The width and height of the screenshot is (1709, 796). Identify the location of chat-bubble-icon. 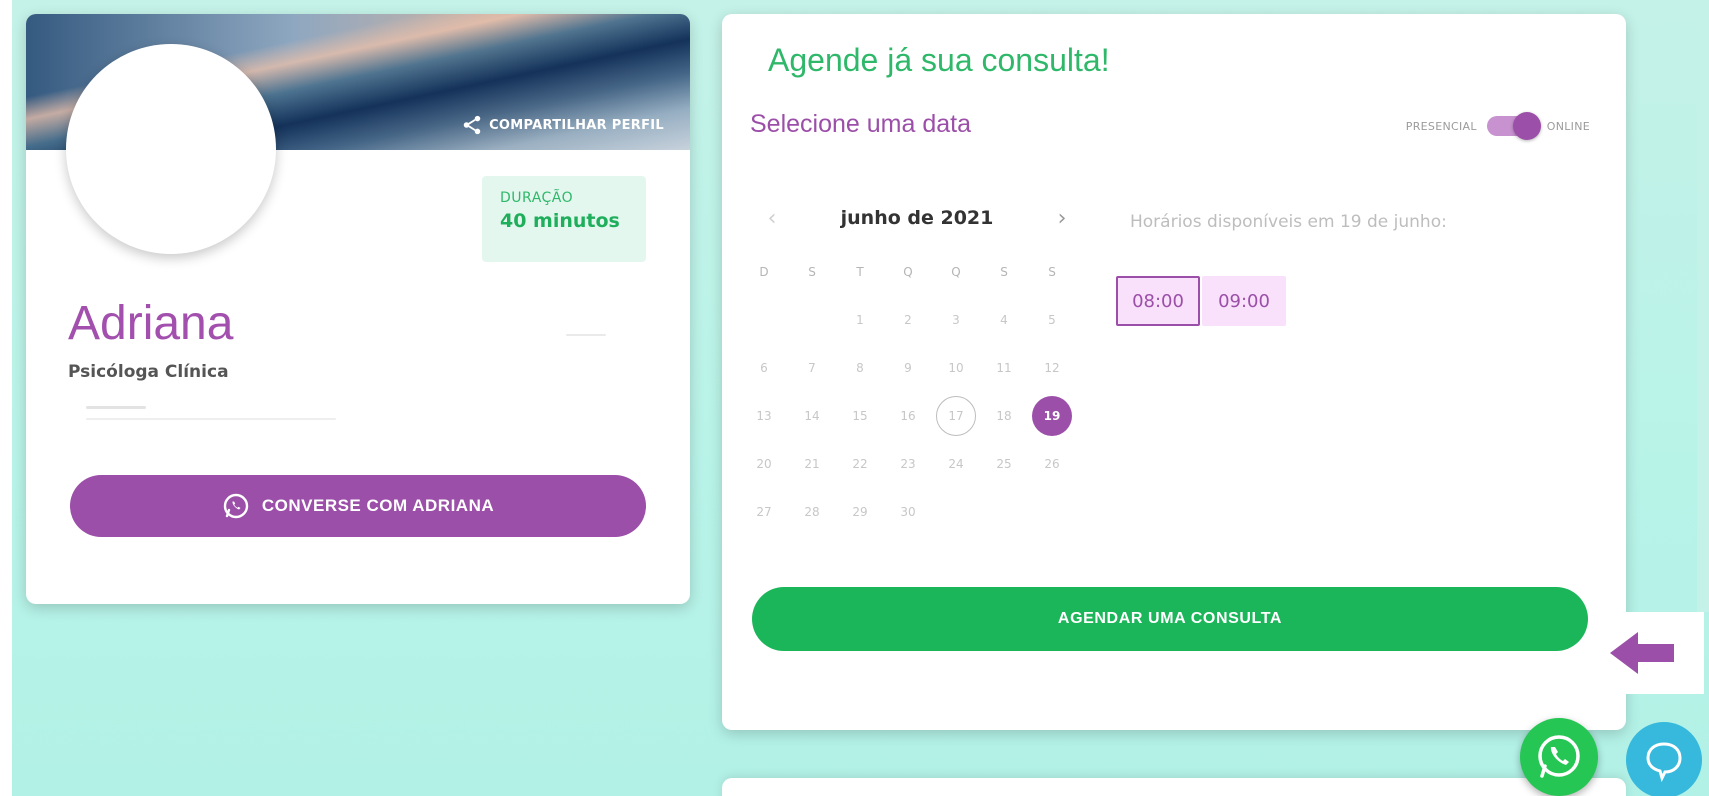
(1664, 762).